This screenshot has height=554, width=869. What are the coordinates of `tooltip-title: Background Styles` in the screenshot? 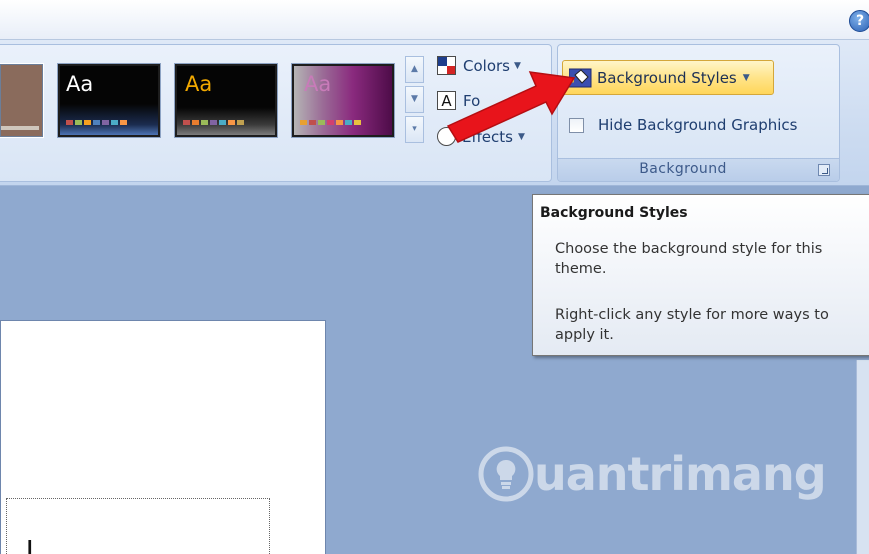 It's located at (614, 213).